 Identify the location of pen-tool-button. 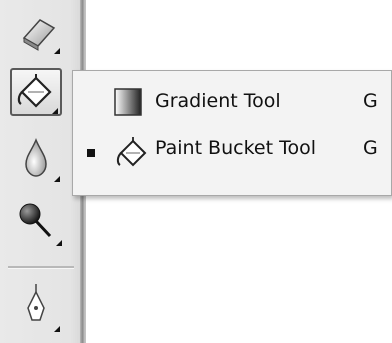
(36, 305).